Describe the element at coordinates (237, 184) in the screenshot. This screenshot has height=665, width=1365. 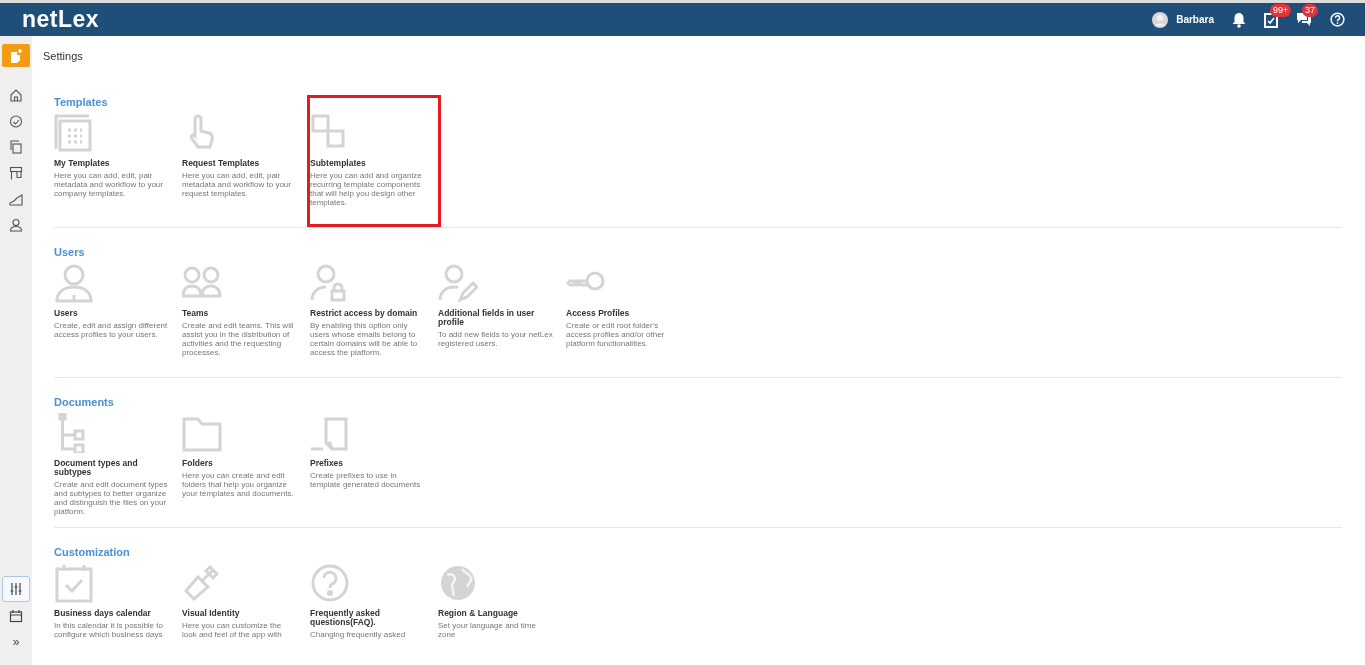
I see `card-description: Here you can add, edit, pair metadata and workflow to your request templates.` at that location.